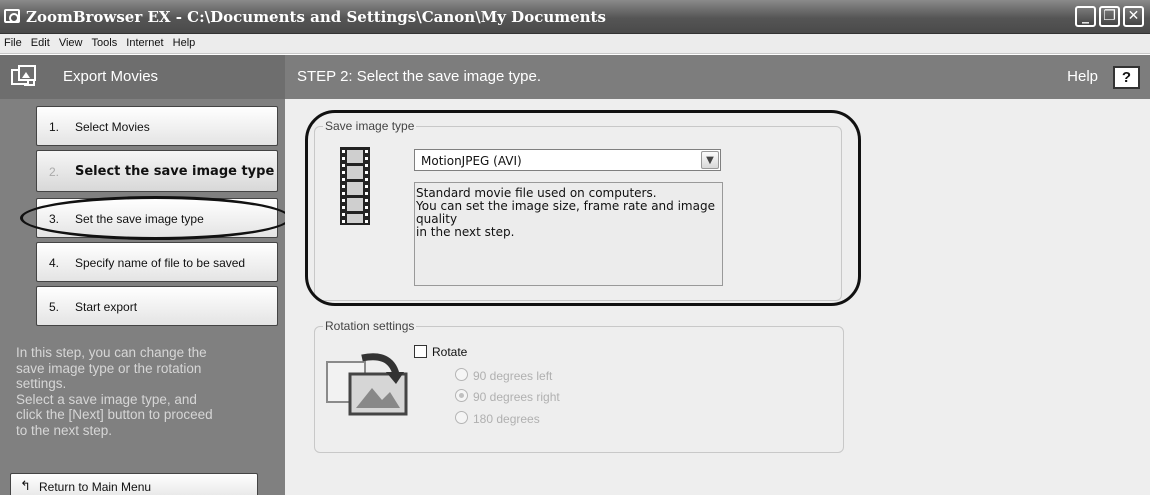 The image size is (1150, 495). I want to click on minimize-button: _, so click(1085, 16).